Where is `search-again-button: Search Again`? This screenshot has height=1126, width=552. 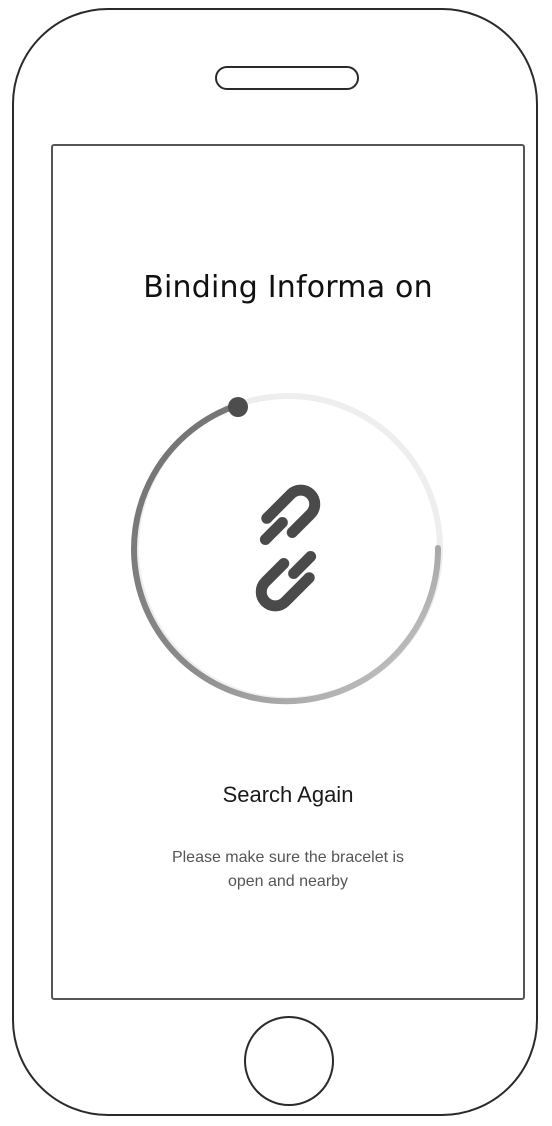
search-again-button: Search Again is located at coordinates (288, 795).